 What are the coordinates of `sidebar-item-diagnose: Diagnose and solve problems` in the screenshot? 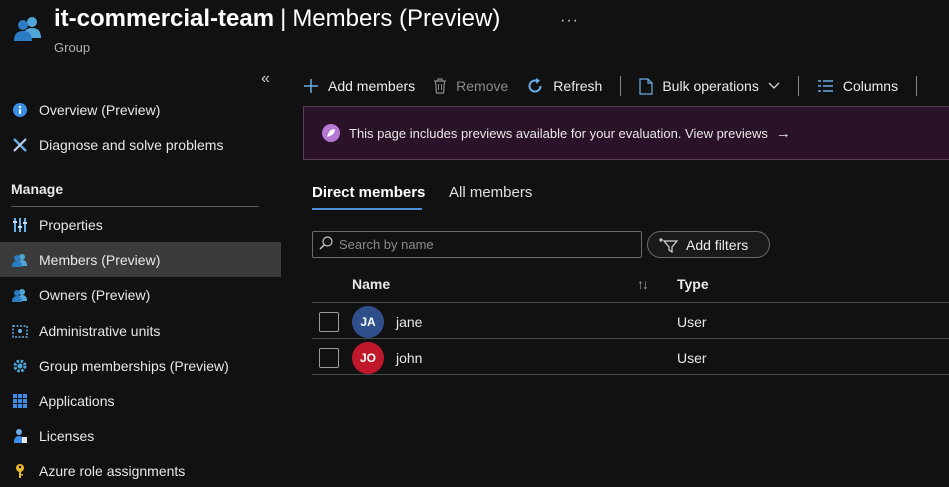 It's located at (140, 144).